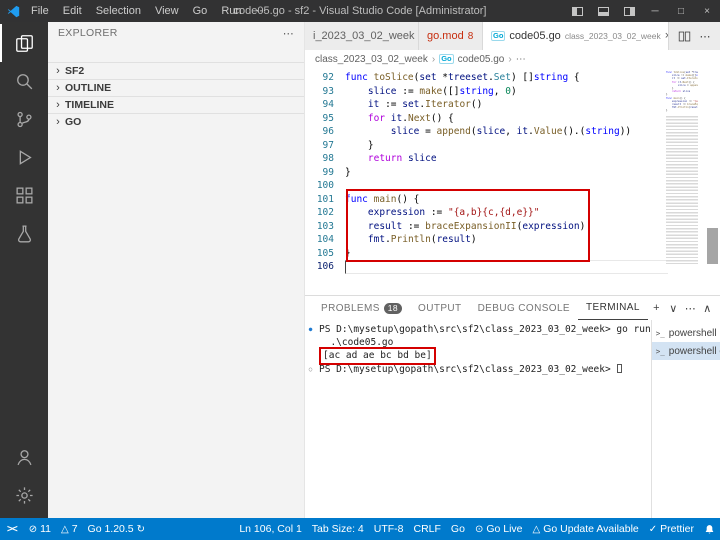  Describe the element at coordinates (69, 529) in the screenshot. I see `warnings-count: △ 7` at that location.